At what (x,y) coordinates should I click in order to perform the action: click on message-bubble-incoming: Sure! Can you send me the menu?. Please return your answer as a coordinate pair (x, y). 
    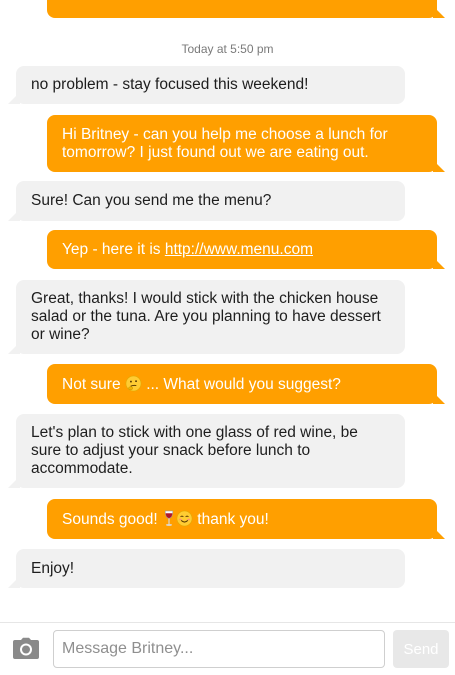
    Looking at the image, I should click on (206, 201).